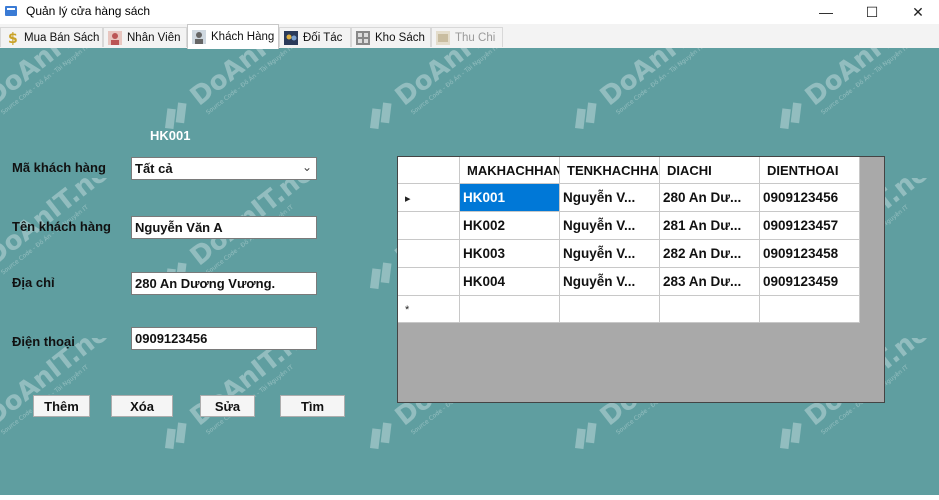 The height and width of the screenshot is (500, 939). What do you see at coordinates (33, 282) in the screenshot?
I see `address-label: Địa chỉ` at bounding box center [33, 282].